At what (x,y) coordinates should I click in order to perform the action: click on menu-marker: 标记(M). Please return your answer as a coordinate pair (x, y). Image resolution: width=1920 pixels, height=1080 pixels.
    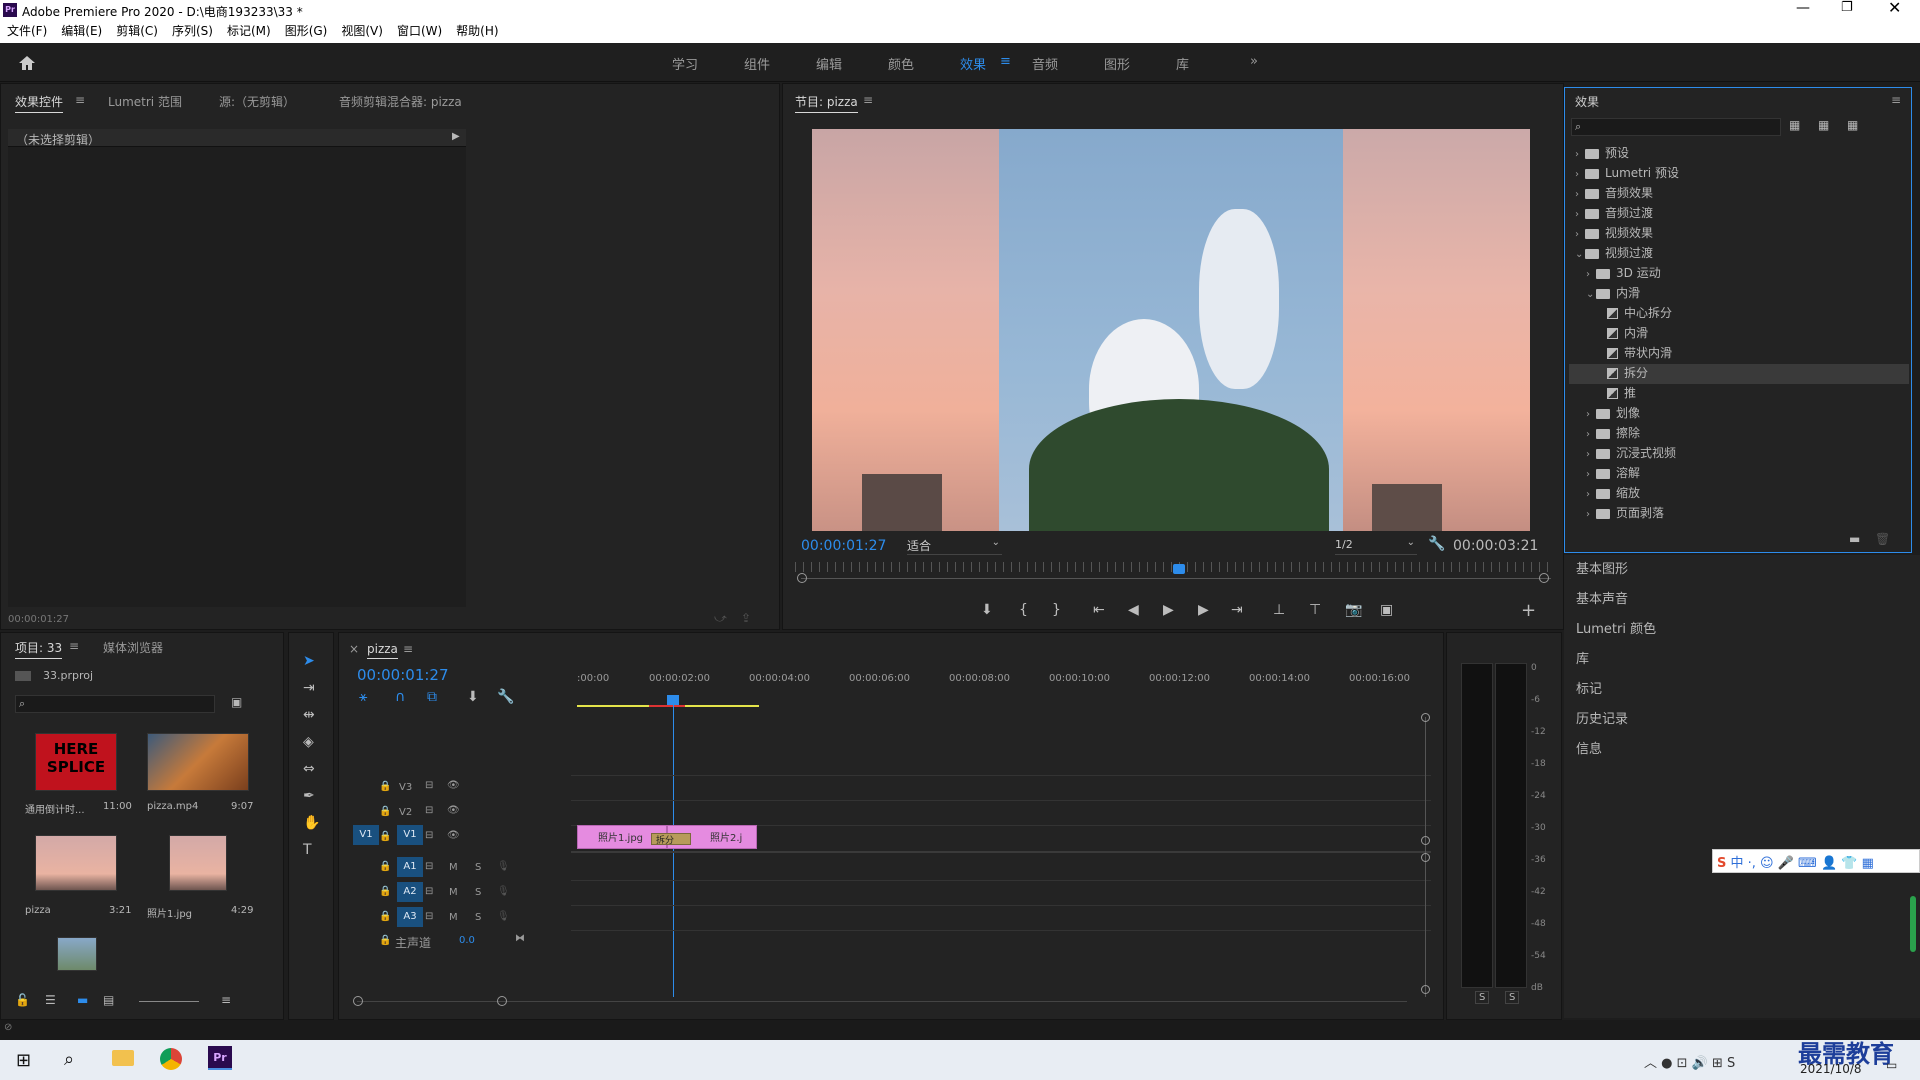
    Looking at the image, I should click on (249, 31).